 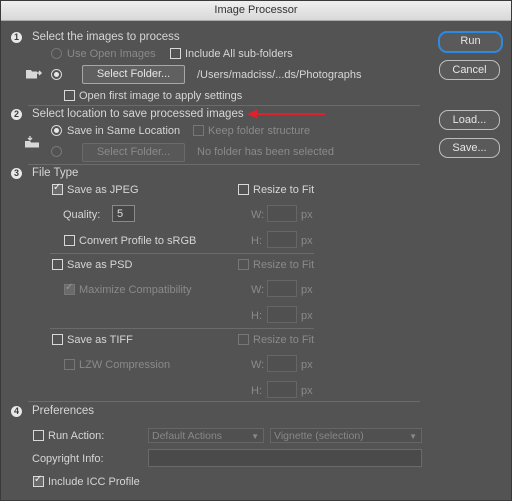 I want to click on psd-height-label: H:, so click(x=256, y=316).